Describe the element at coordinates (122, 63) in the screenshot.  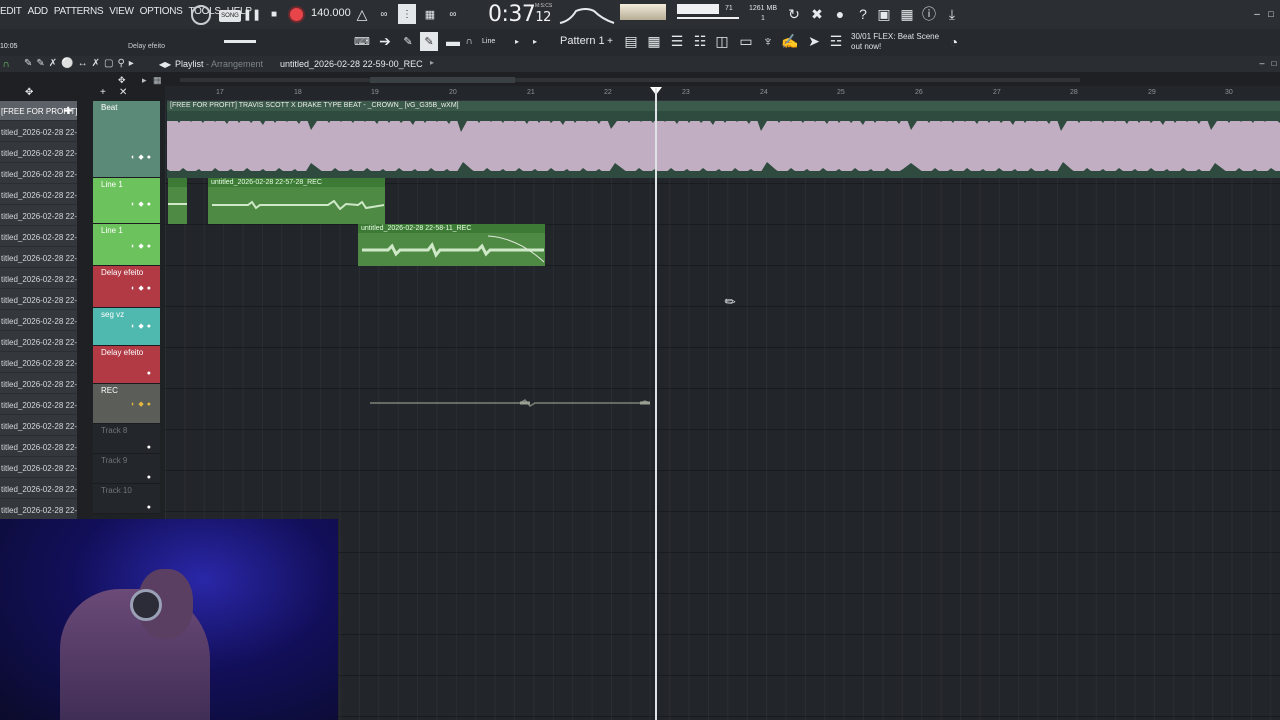
I see `zoom-tool-icon: ⚲` at that location.